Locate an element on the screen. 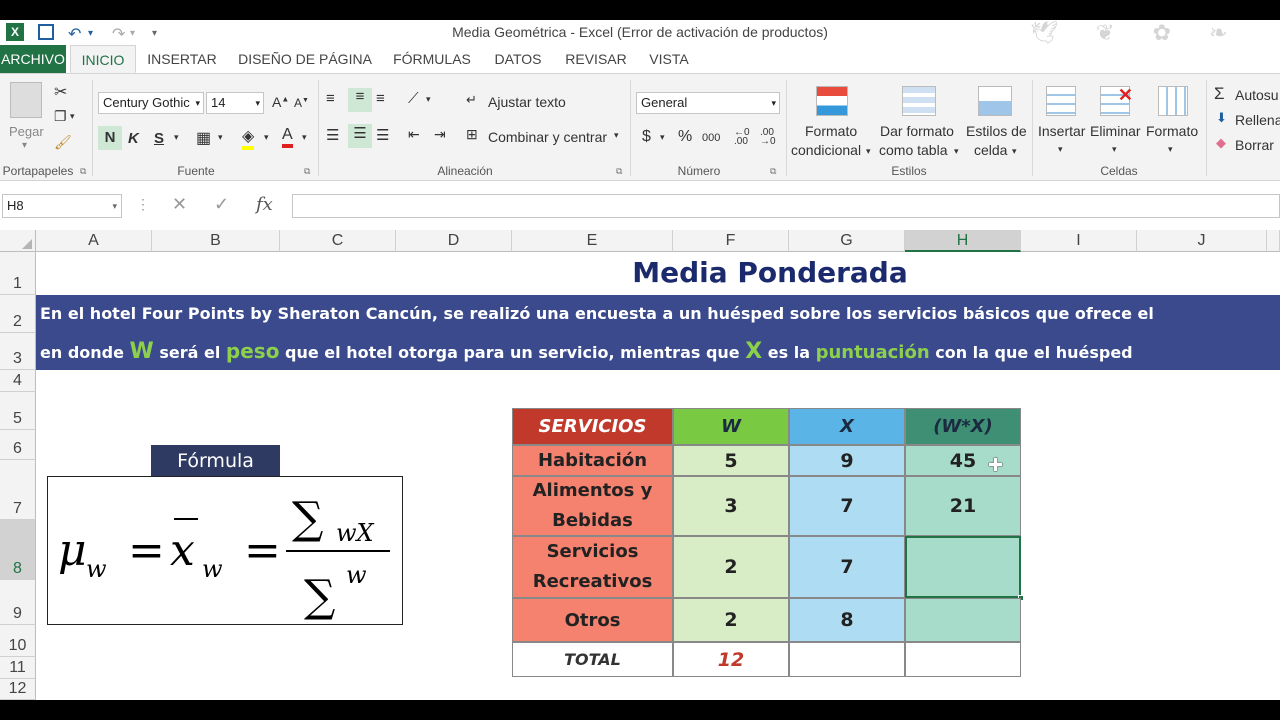  copy-dropdown-icon: ▾ is located at coordinates (72, 116).